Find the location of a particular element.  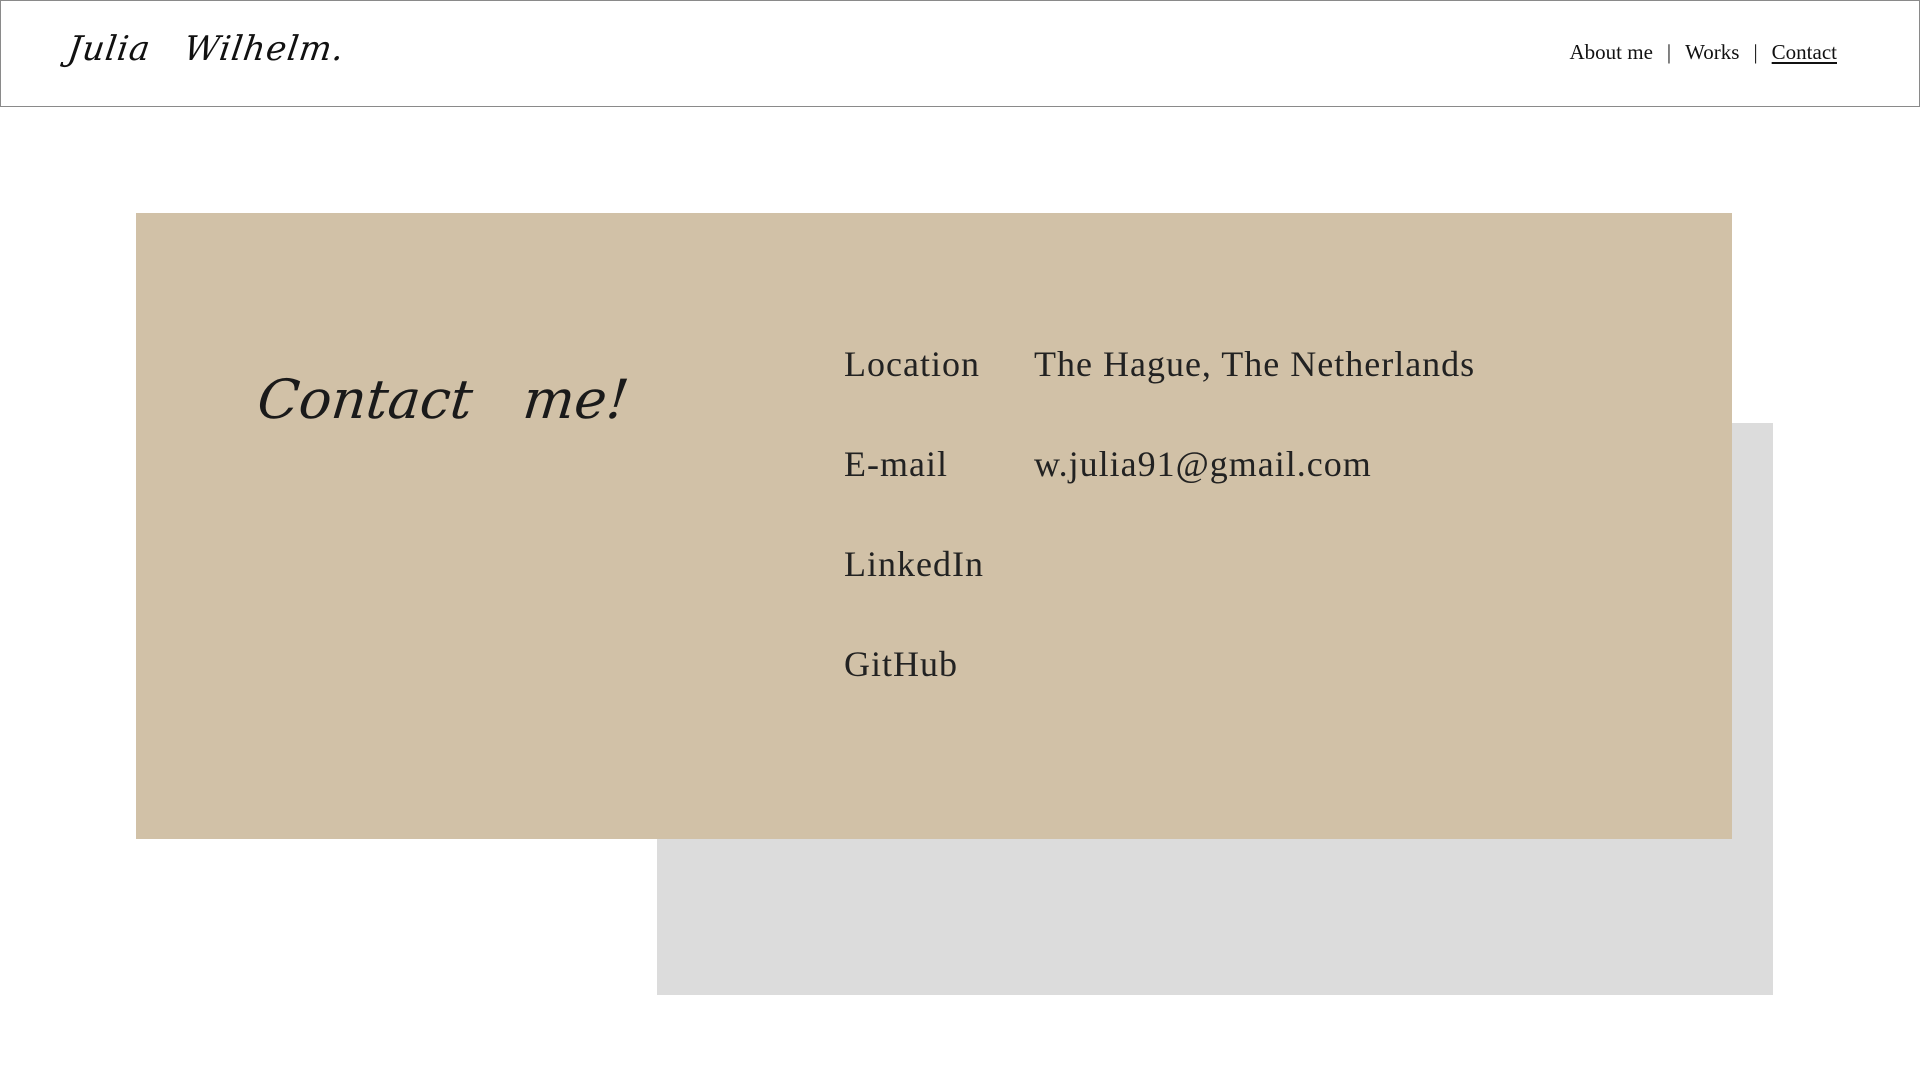

contact-row-github: GitHub is located at coordinates (1159, 693).